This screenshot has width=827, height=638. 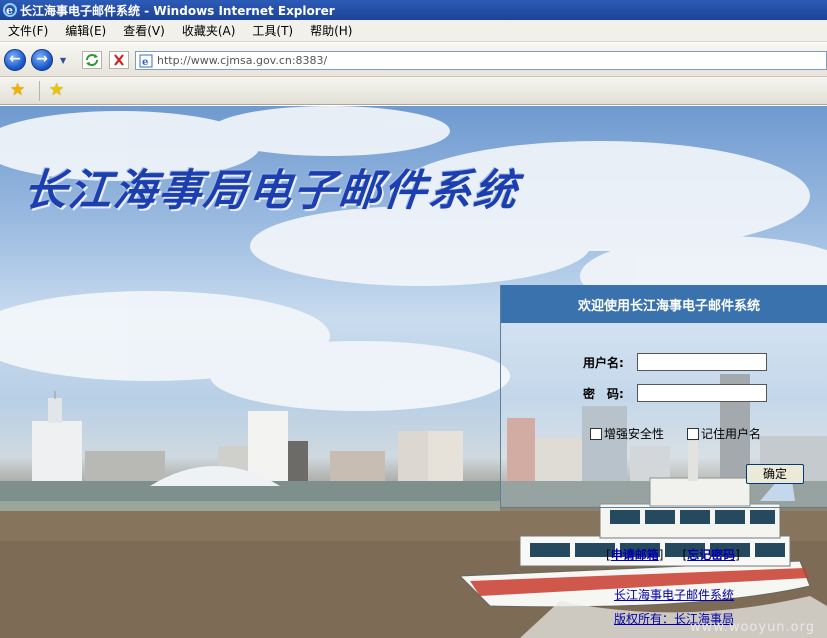 What do you see at coordinates (711, 555) in the screenshot?
I see `forgot-password-link: 忘记密码` at bounding box center [711, 555].